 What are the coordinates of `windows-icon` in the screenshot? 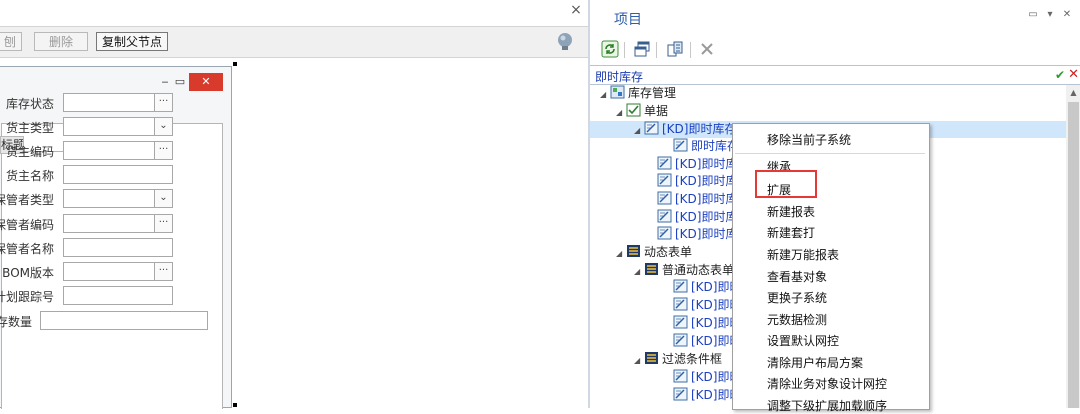 It's located at (642, 49).